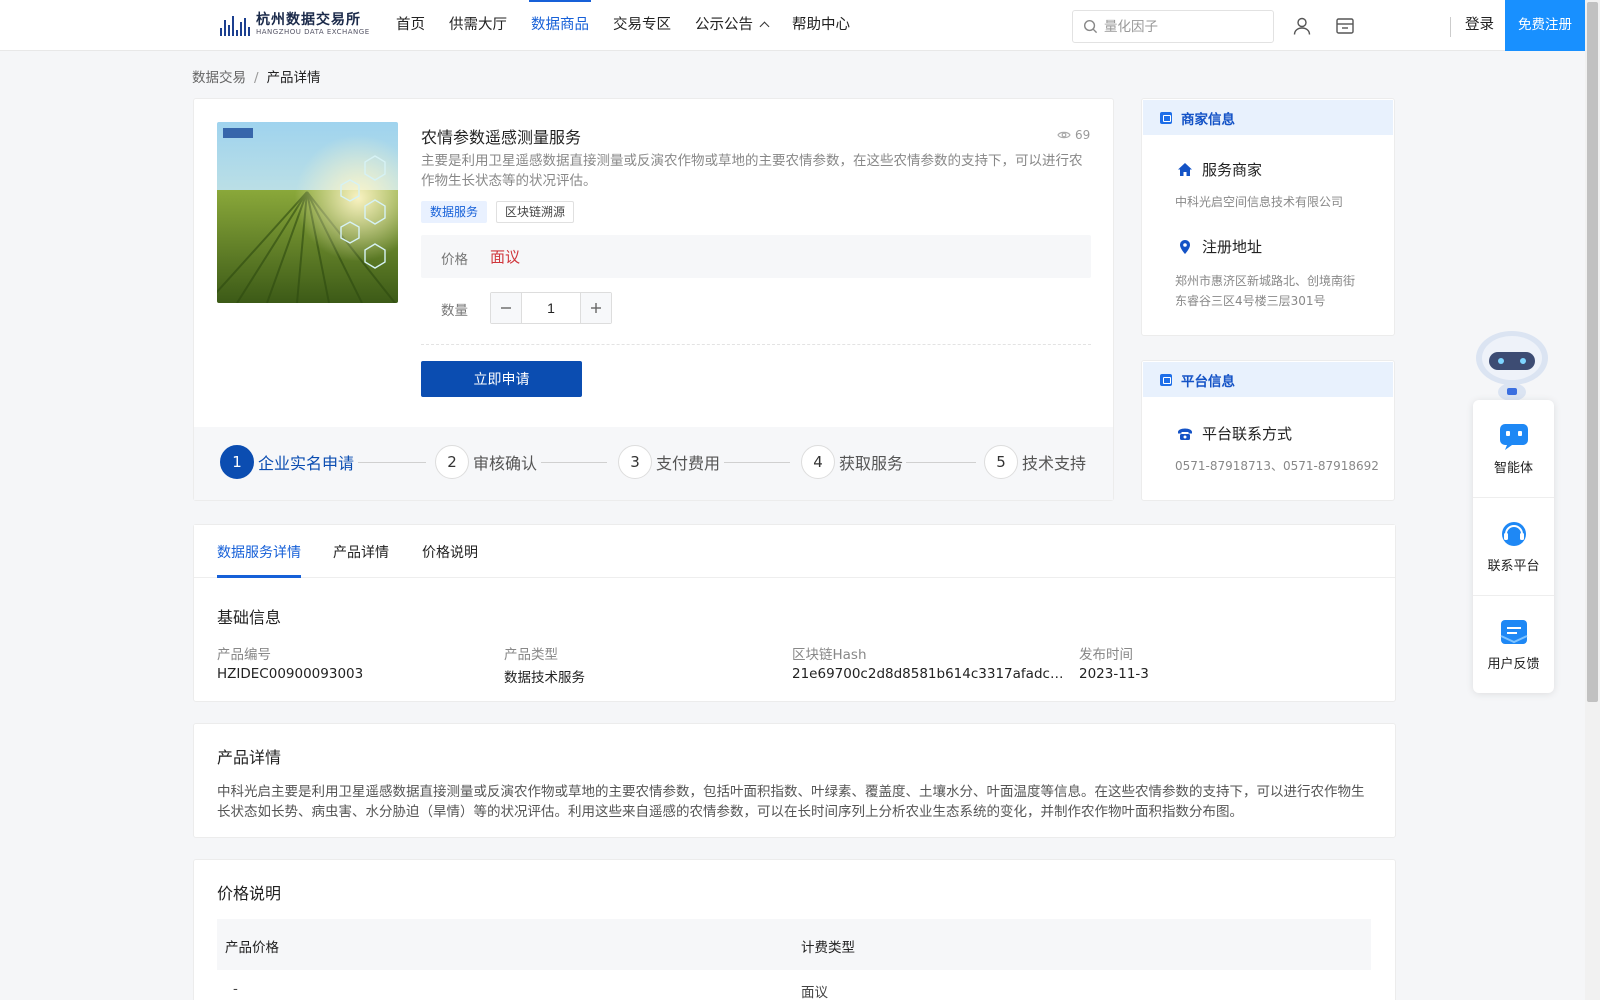 This screenshot has width=1600, height=1000. What do you see at coordinates (764, 26) in the screenshot?
I see `chevron-up-icon` at bounding box center [764, 26].